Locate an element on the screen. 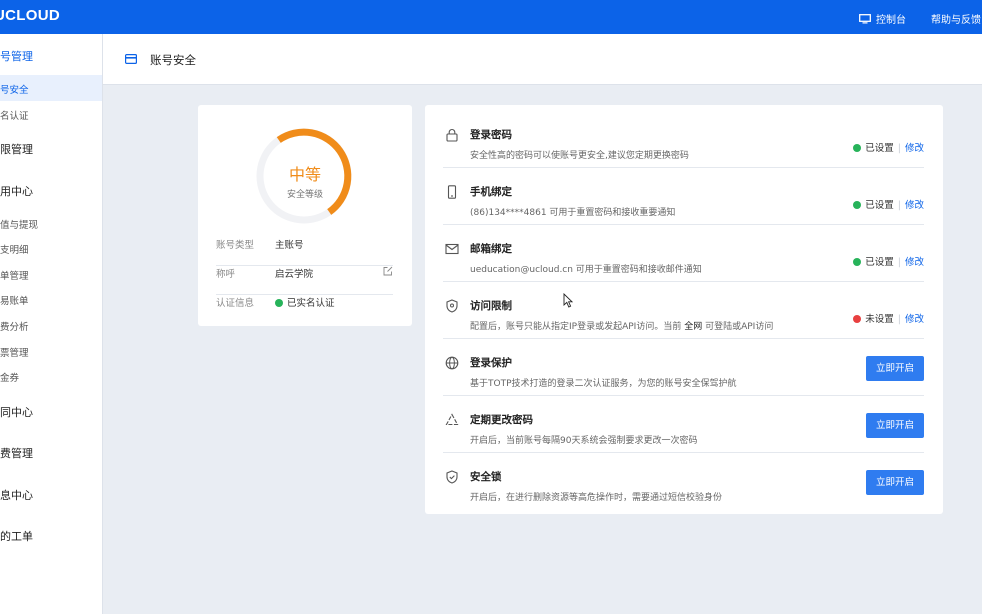 The height and width of the screenshot is (614, 982). desc-prefix: 配置后，账号只能从指定IP登录或发起API访问。当前 is located at coordinates (576, 327).